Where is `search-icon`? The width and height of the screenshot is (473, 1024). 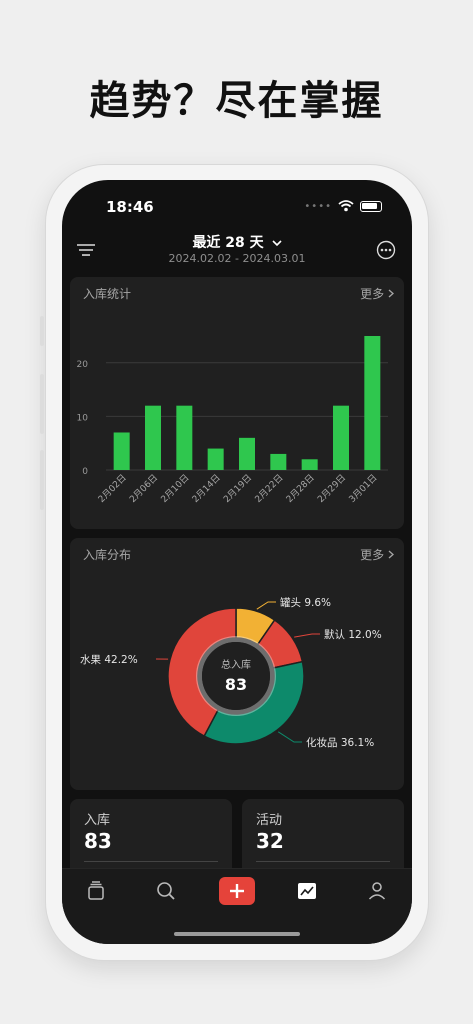 search-icon is located at coordinates (166, 891).